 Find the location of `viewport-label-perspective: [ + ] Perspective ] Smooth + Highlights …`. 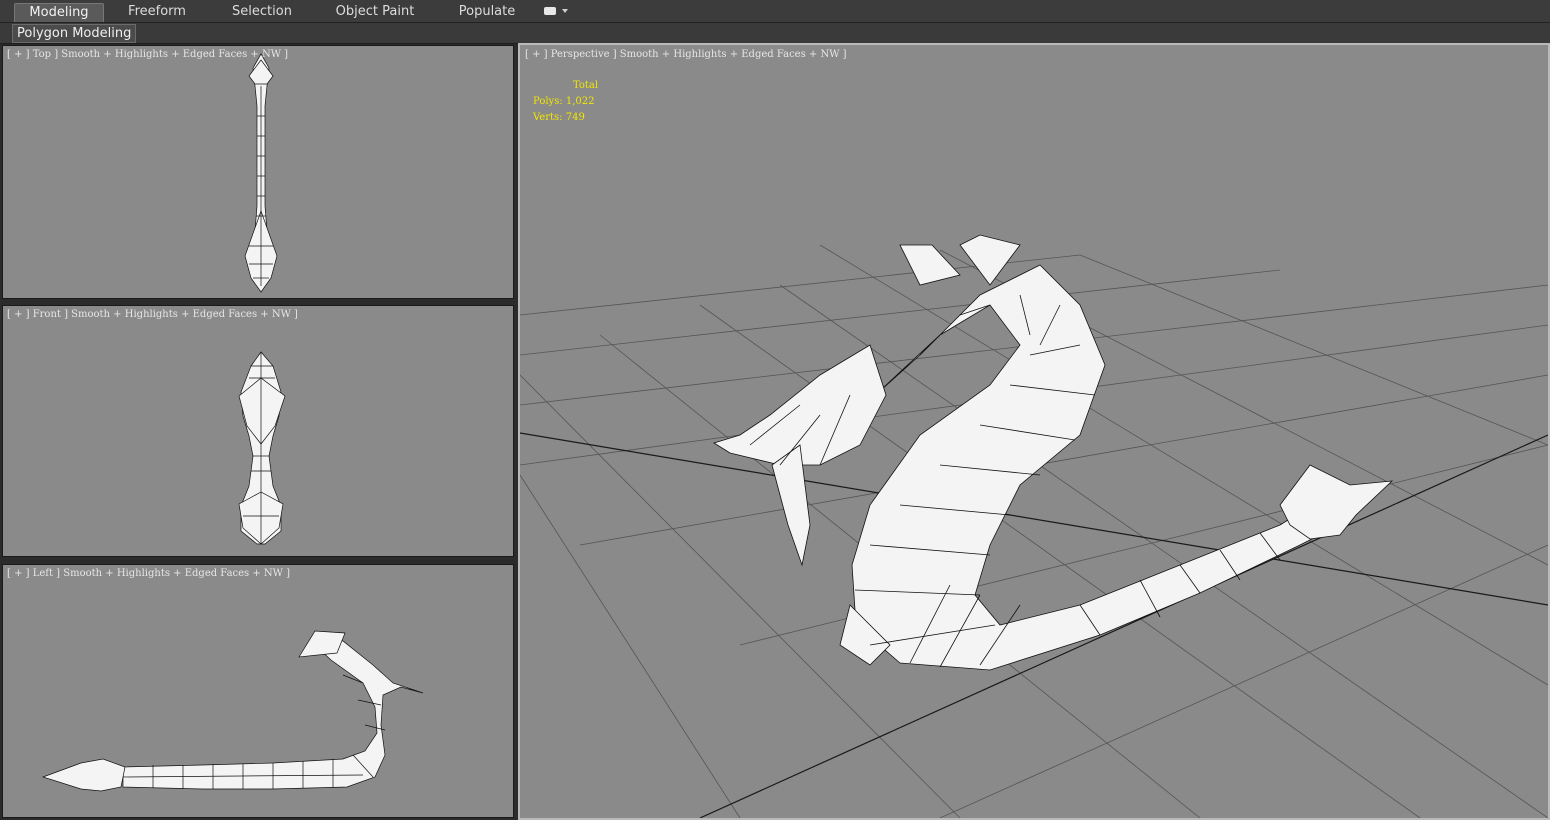

viewport-label-perspective: [ + ] Perspective ] Smooth + Highlights … is located at coordinates (686, 54).